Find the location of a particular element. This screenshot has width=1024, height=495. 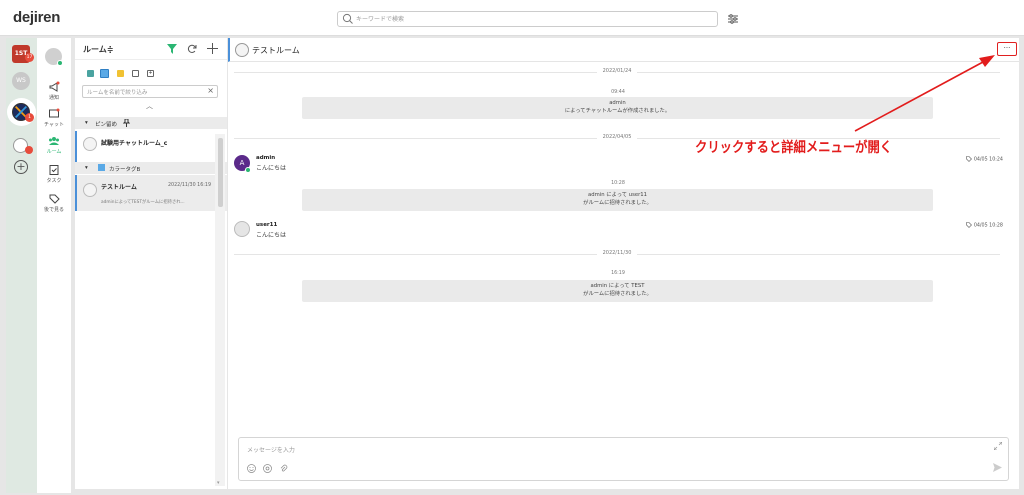

nav-label: タスク is located at coordinates (54, 181).